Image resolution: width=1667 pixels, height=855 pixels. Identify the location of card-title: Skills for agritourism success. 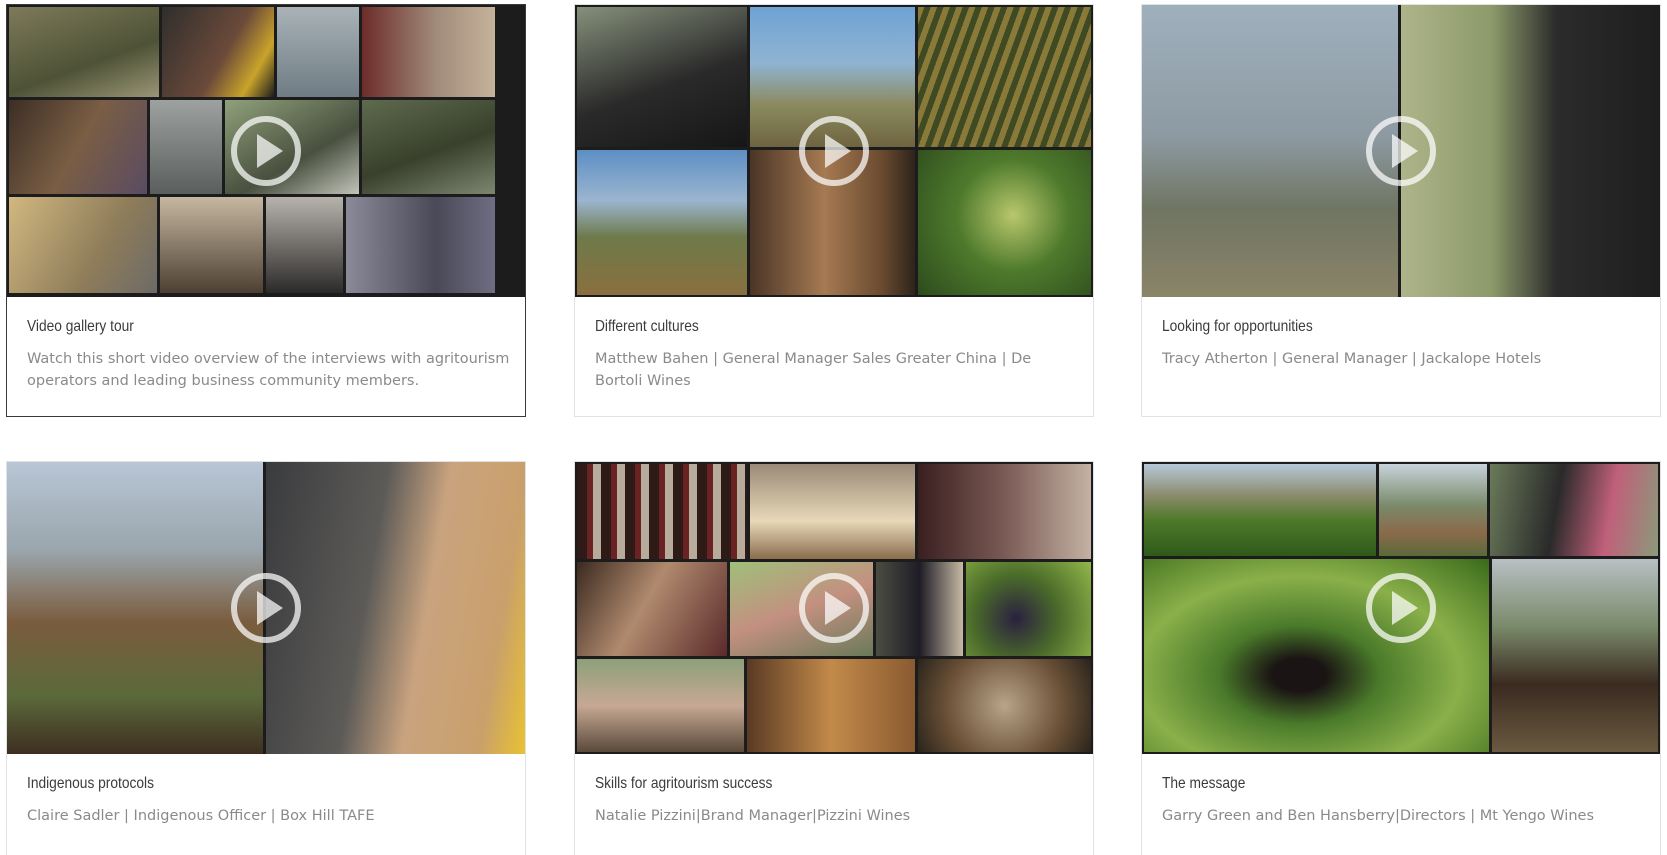
(683, 784).